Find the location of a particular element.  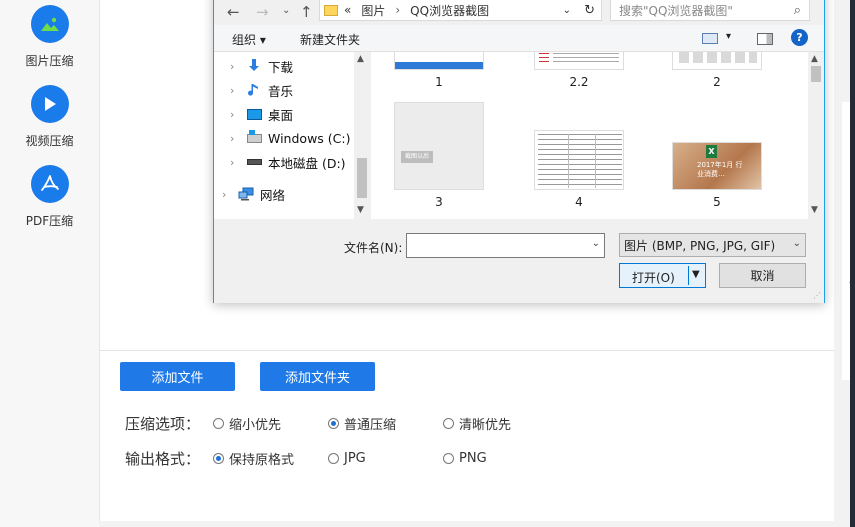

nav-item-label: 网络 is located at coordinates (273, 195).